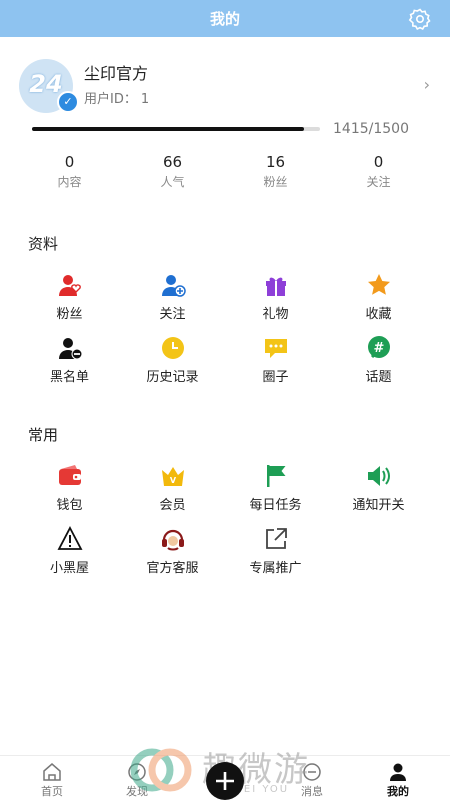 This screenshot has width=450, height=804. What do you see at coordinates (275, 494) in the screenshot?
I see `menu-item-daily-task: 每日任务` at bounding box center [275, 494].